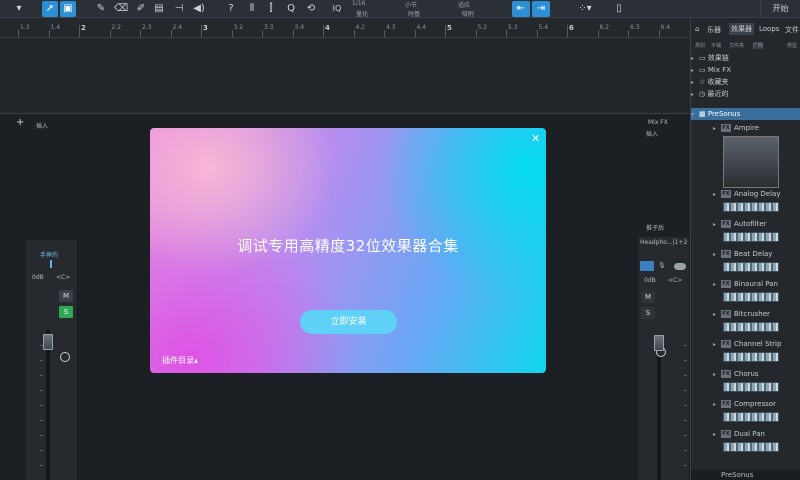 The image size is (800, 480). I want to click on plugin-item: ▸ FX Channel Strip, so click(745, 344).